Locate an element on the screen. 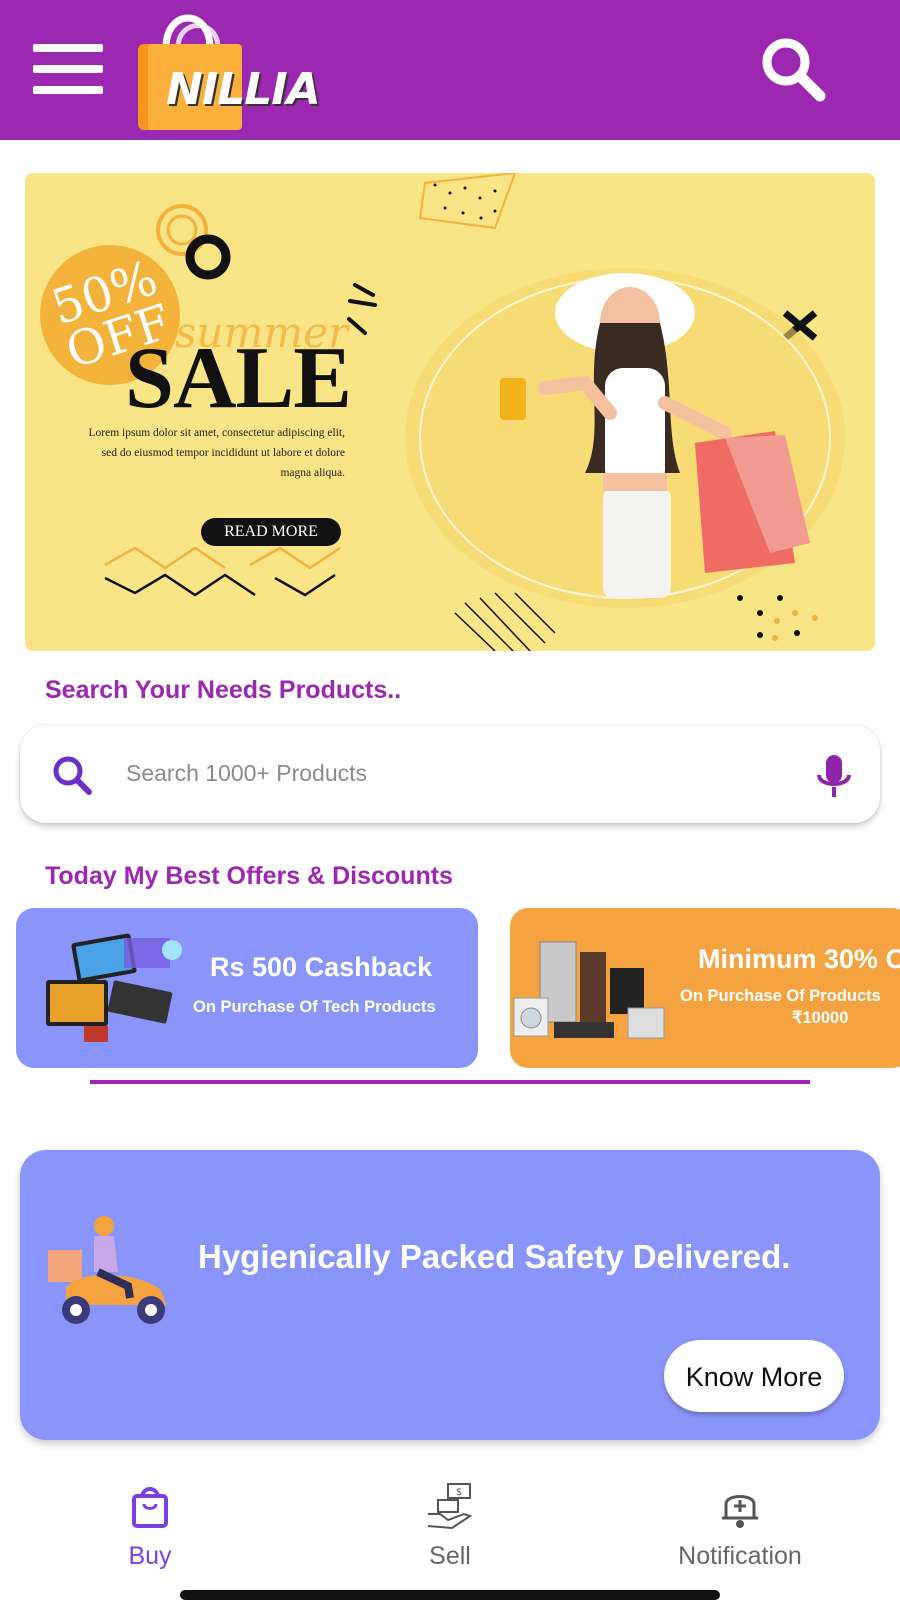 This screenshot has height=1600, width=900. home-indicator is located at coordinates (450, 1595).